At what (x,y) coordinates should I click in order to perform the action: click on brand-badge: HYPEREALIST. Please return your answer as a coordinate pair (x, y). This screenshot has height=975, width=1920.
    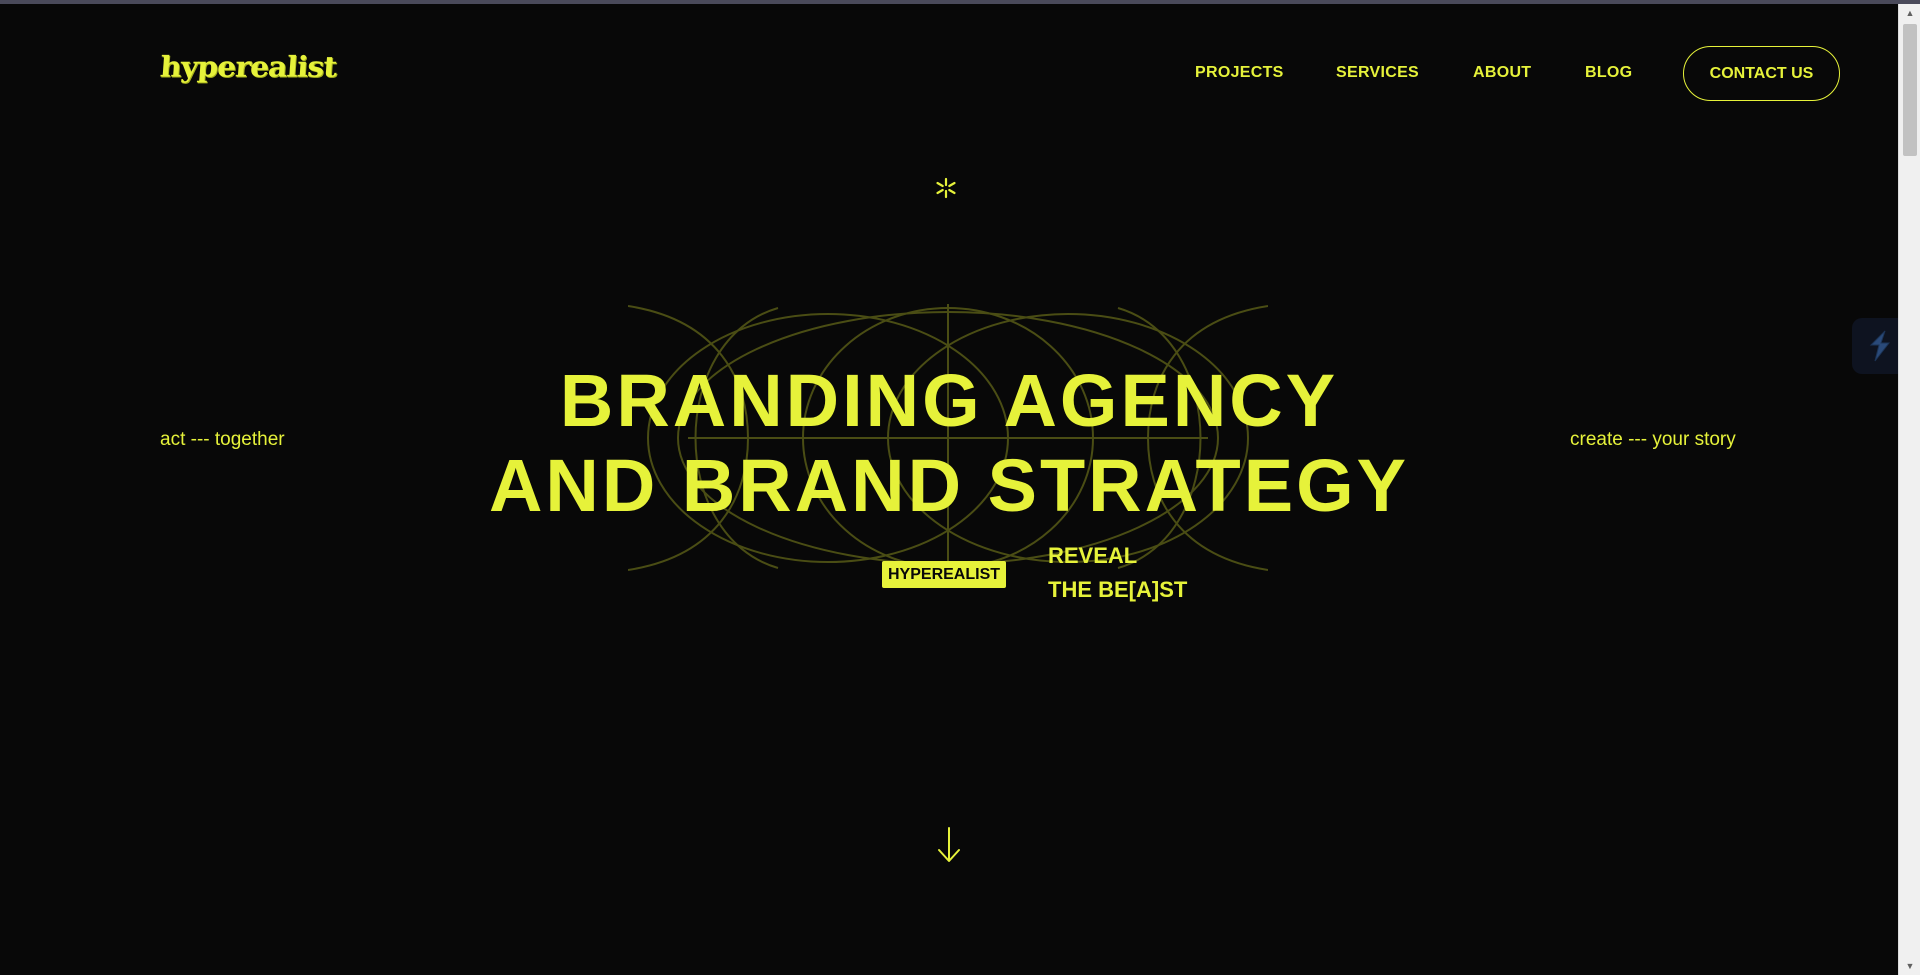
    Looking at the image, I should click on (944, 574).